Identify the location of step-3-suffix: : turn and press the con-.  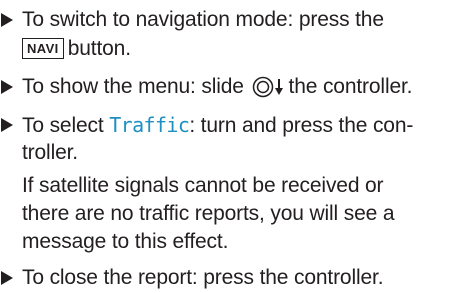
(301, 125).